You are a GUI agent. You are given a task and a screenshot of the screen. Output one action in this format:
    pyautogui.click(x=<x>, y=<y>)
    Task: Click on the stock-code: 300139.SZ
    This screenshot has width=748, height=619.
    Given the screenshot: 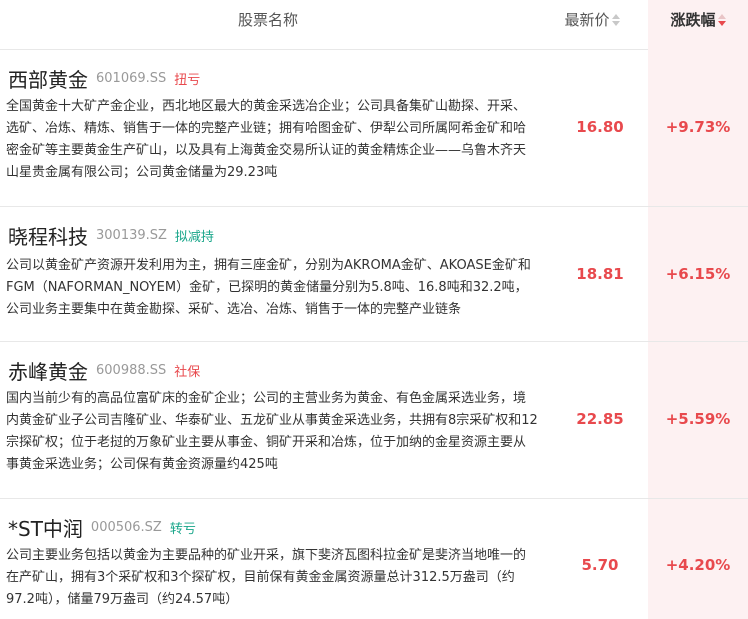 What is the action you would take?
    pyautogui.click(x=131, y=235)
    